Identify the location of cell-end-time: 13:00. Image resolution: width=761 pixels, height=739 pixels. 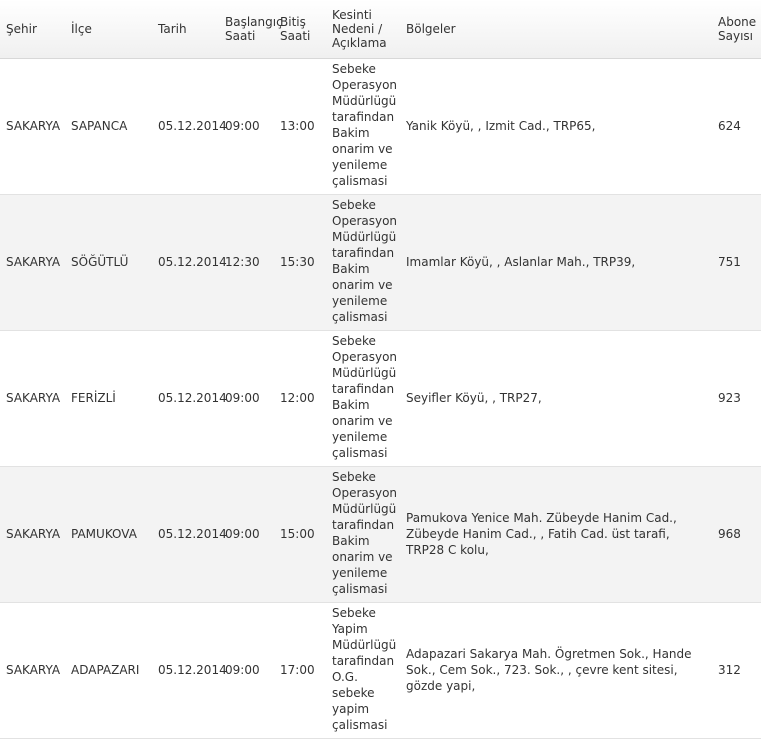
(301, 126).